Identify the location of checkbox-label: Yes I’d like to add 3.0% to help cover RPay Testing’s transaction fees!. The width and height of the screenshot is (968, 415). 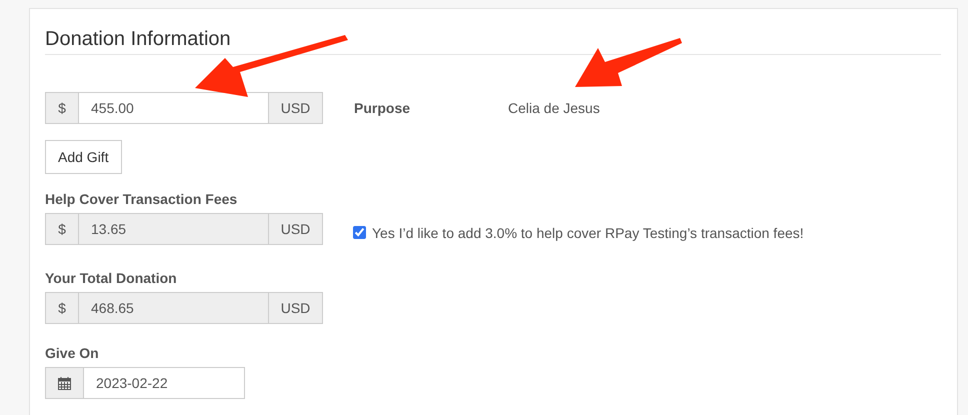
(588, 232).